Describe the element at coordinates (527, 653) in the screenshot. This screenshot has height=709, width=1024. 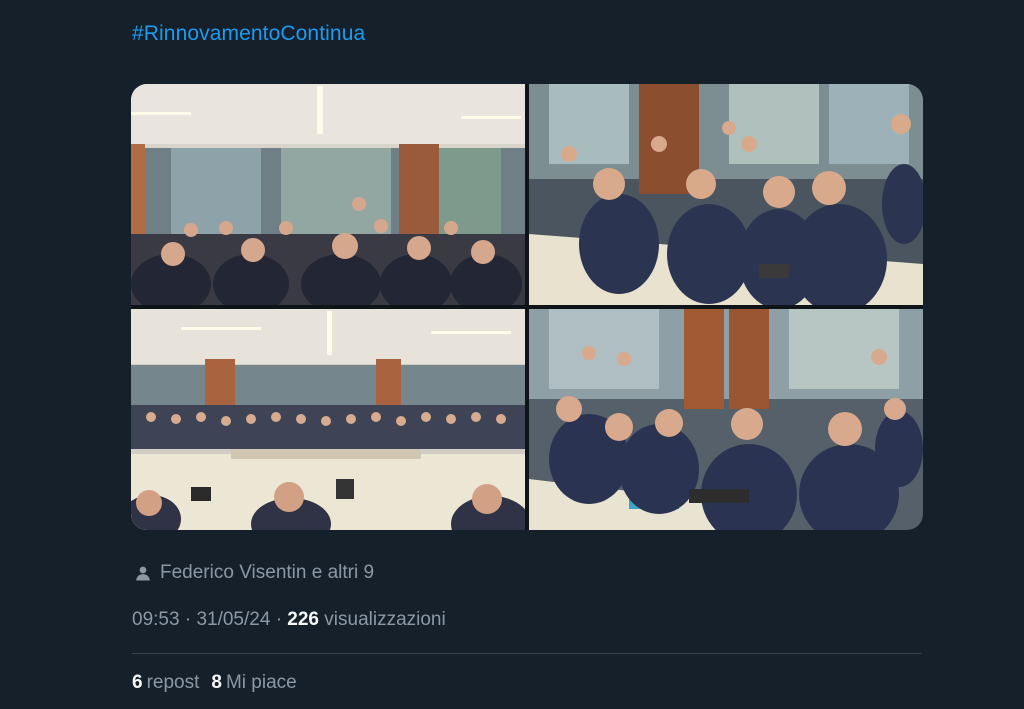
I see `divider` at that location.